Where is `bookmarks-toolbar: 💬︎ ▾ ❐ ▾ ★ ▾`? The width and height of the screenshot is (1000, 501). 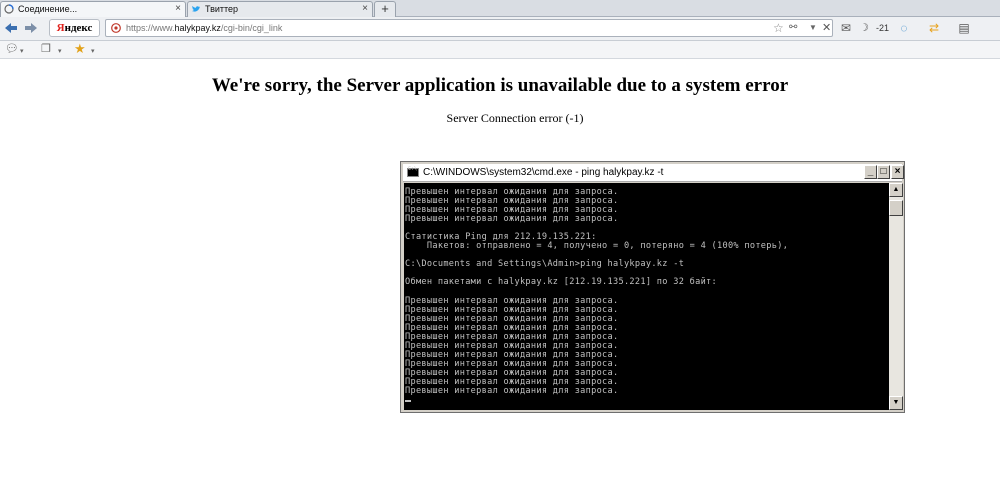
bookmarks-toolbar: 💬︎ ▾ ❐ ▾ ★ ▾ is located at coordinates (500, 50).